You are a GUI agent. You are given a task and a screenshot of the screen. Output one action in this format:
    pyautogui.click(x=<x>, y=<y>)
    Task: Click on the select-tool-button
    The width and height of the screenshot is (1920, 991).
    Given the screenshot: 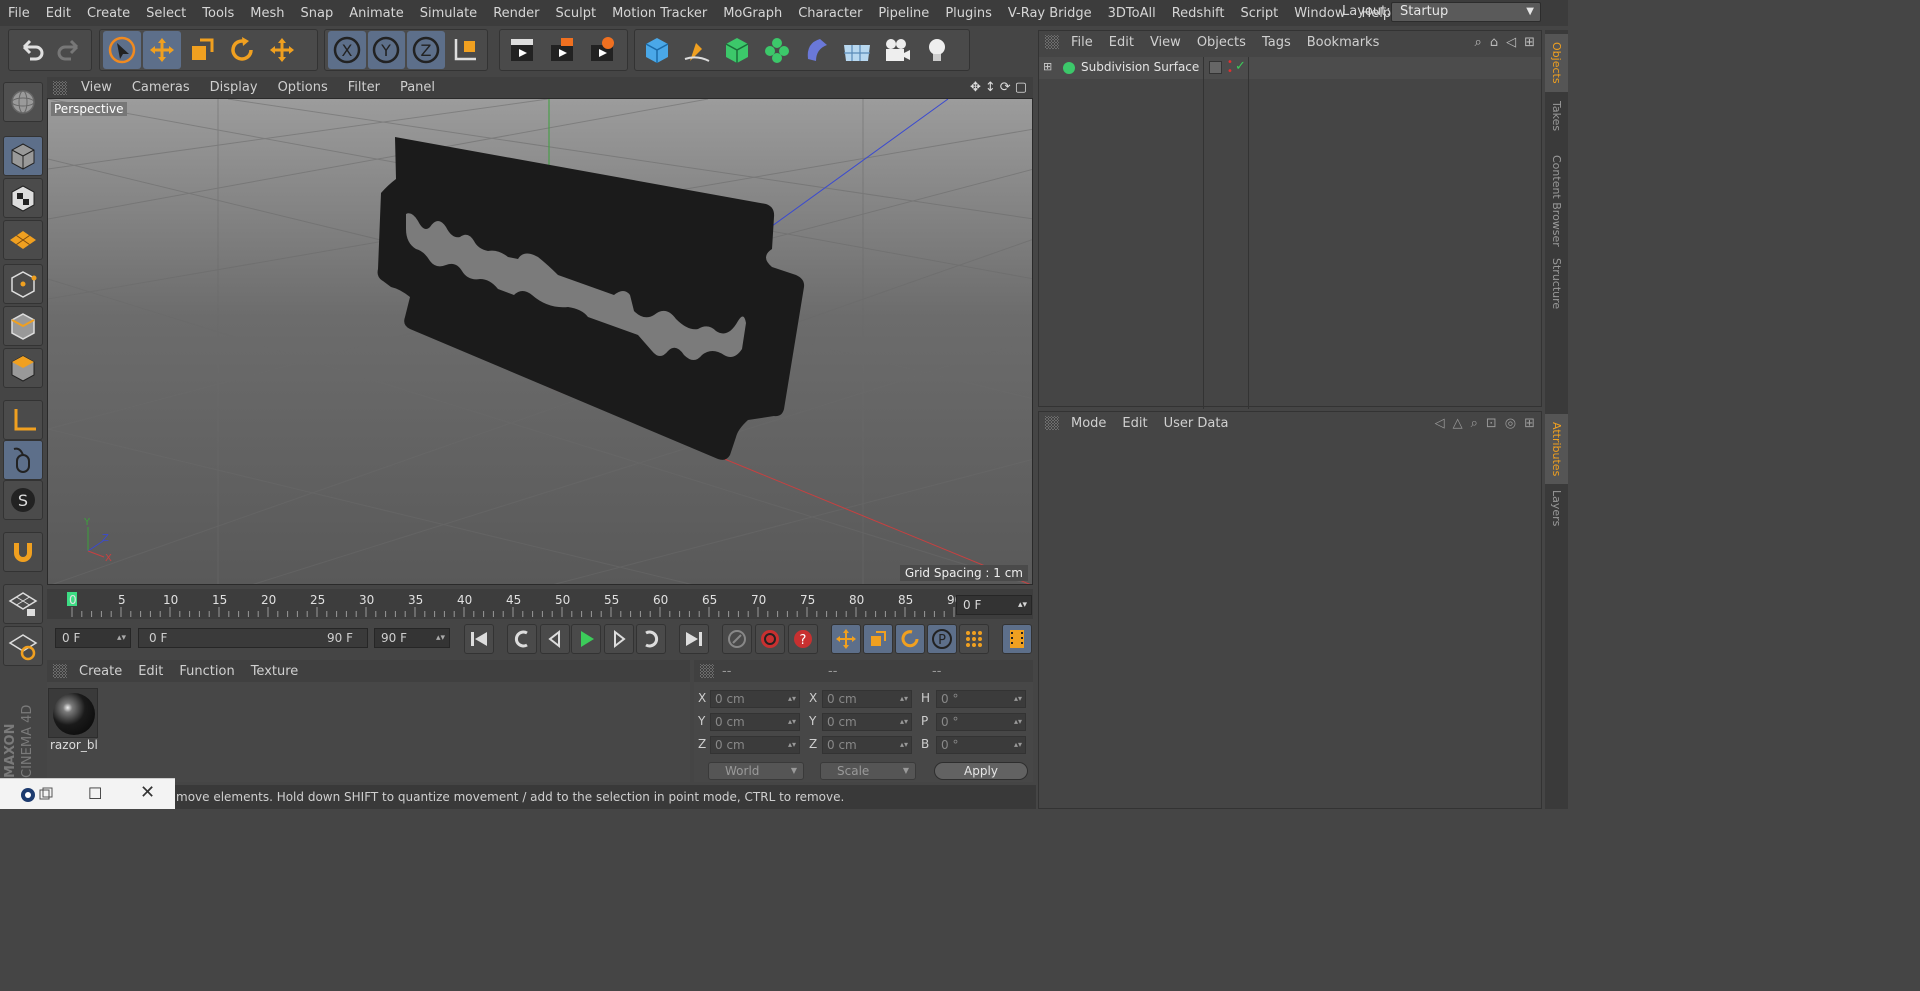 What is the action you would take?
    pyautogui.click(x=122, y=50)
    